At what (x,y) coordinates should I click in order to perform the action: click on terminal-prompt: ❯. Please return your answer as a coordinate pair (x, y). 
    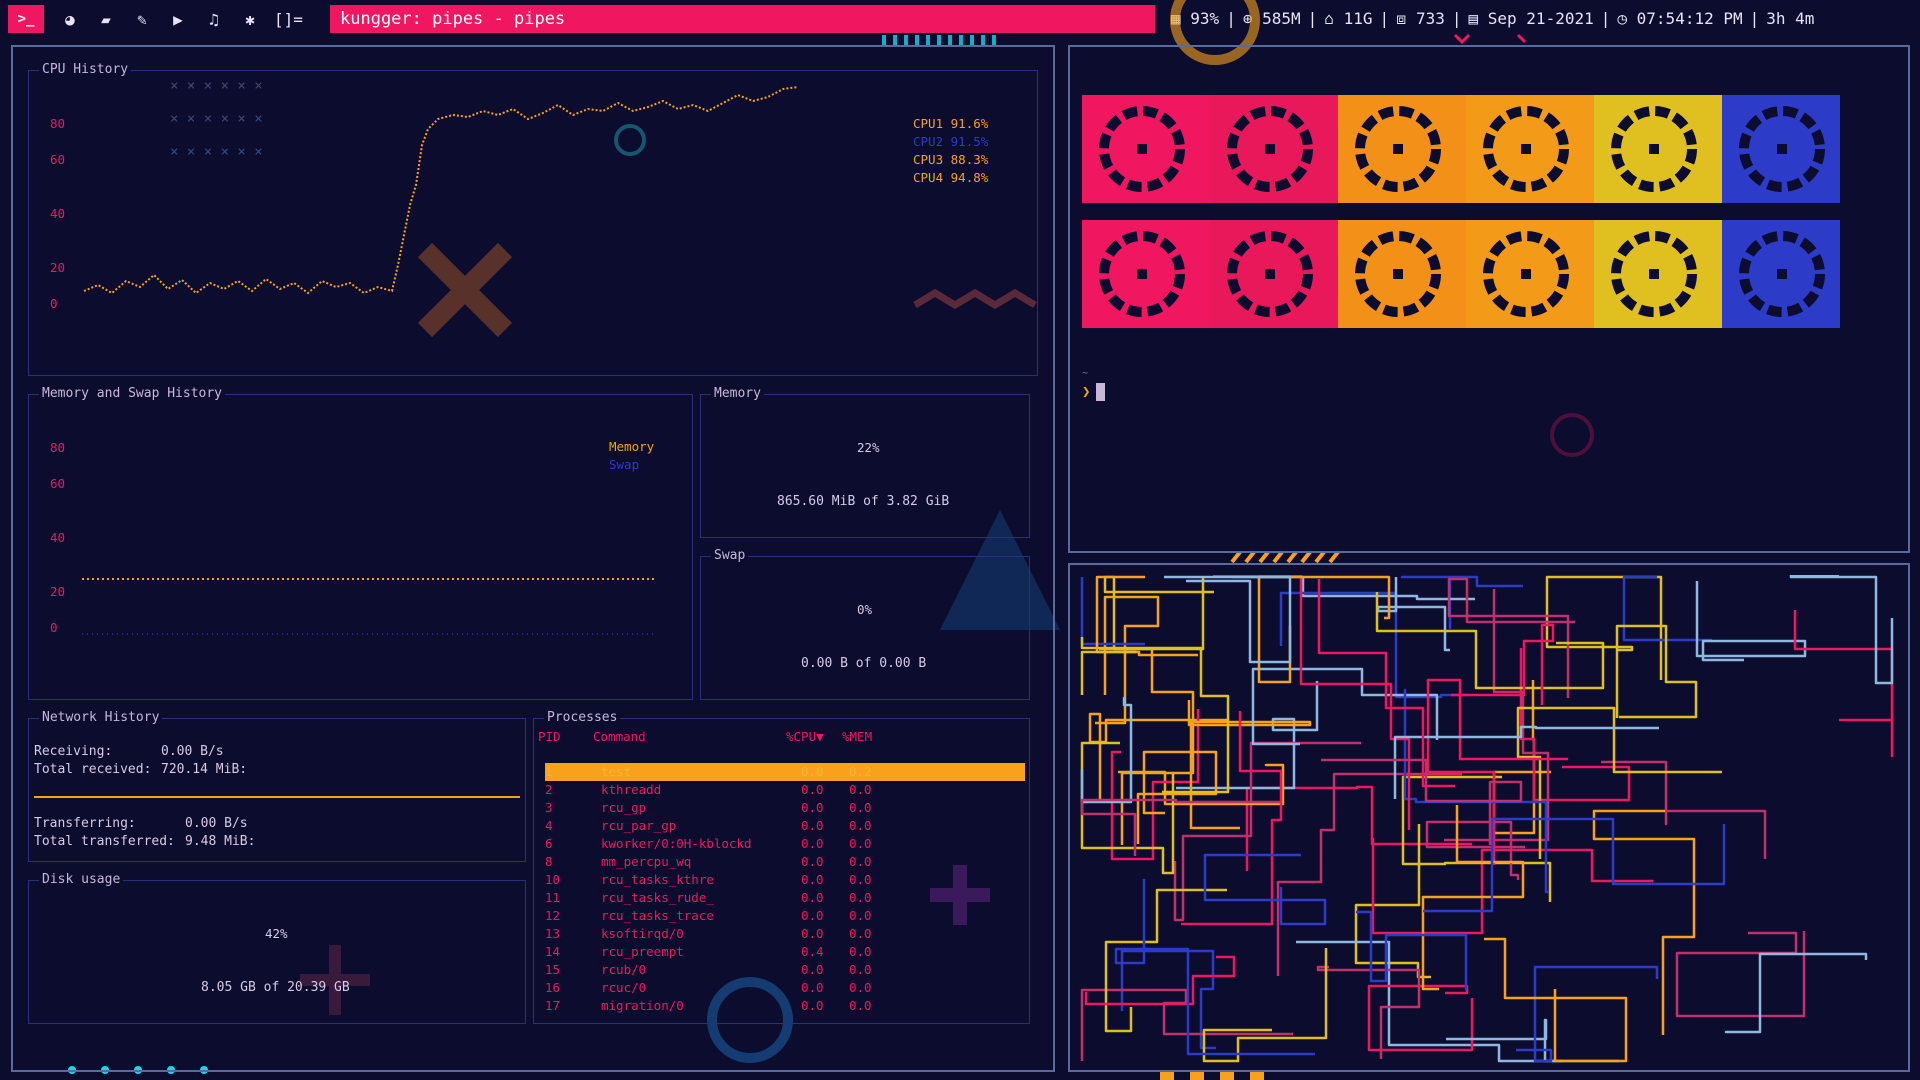
    Looking at the image, I should click on (1094, 392).